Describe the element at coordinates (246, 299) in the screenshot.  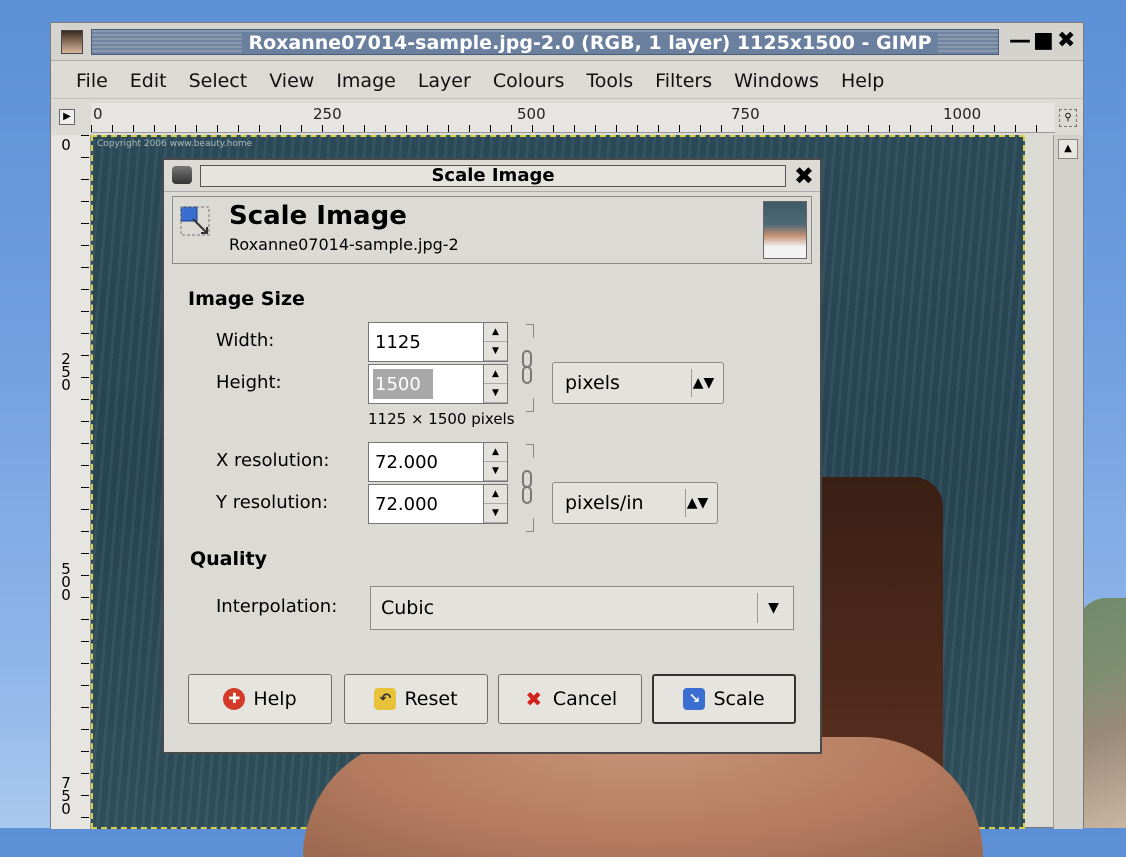
I see `image-size-heading: Image Size` at that location.